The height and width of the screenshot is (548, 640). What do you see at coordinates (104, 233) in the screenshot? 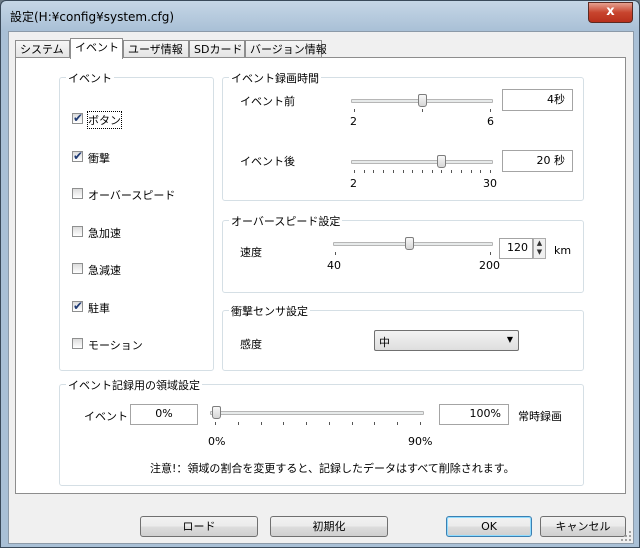
I see `checkbox-label: 急加速` at bounding box center [104, 233].